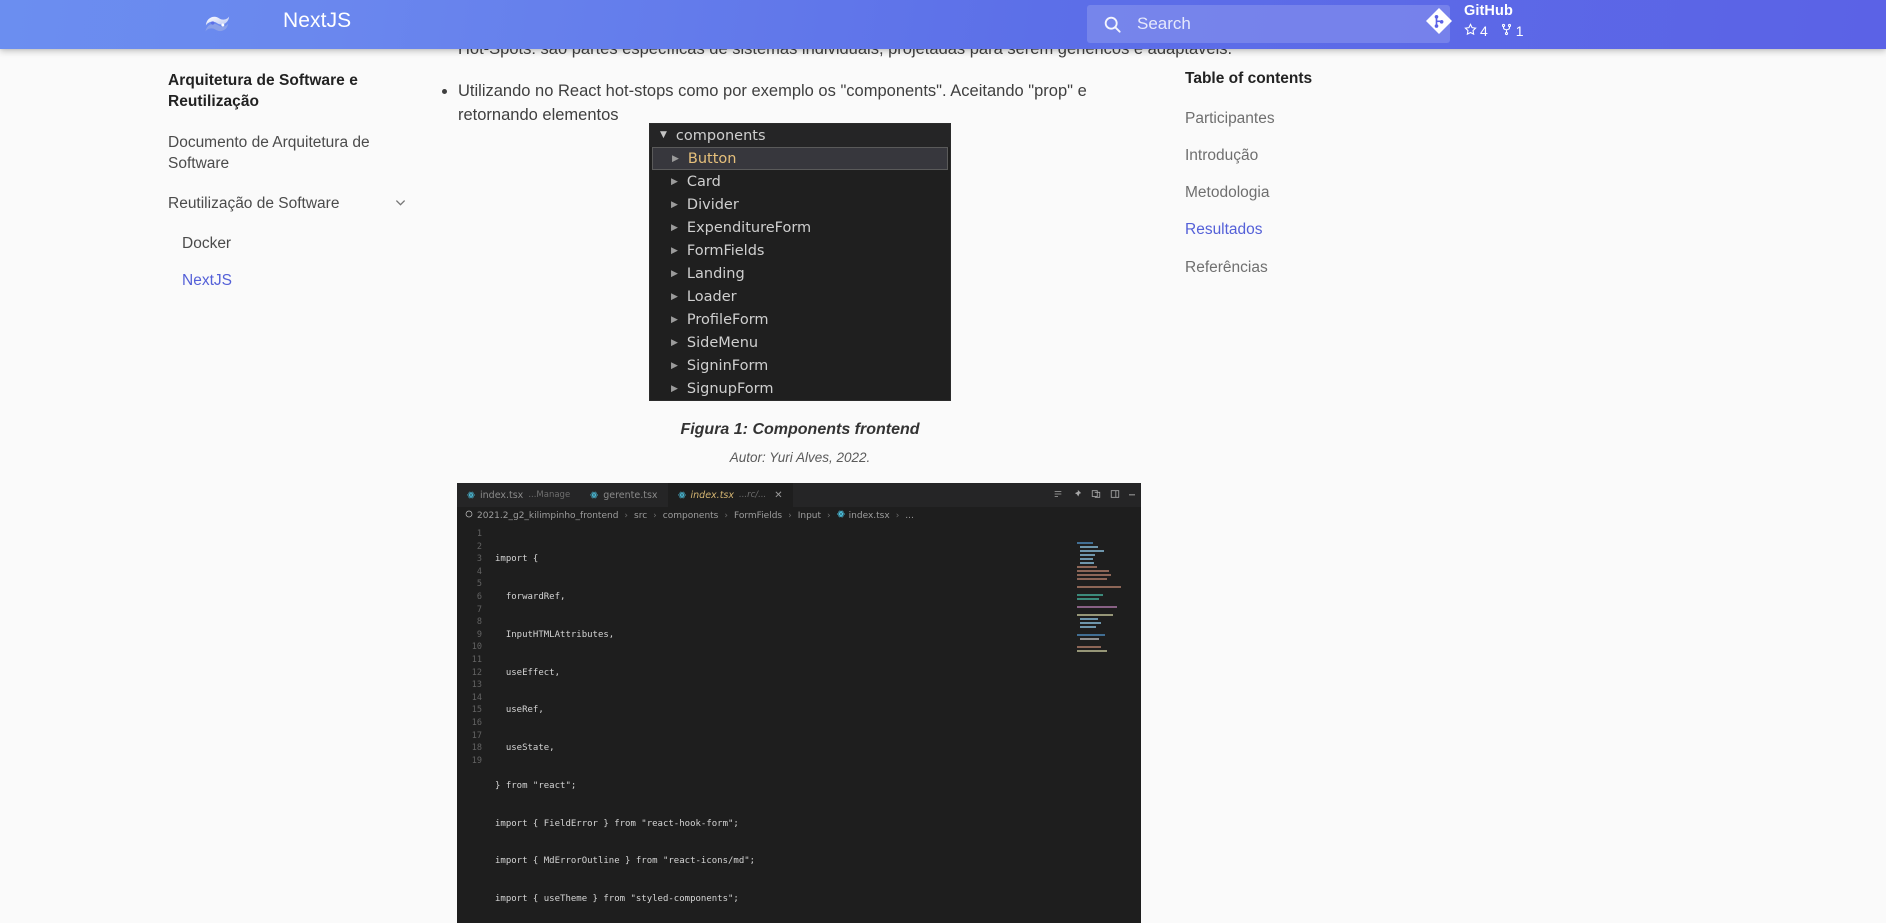 The width and height of the screenshot is (1886, 923). What do you see at coordinates (800, 204) in the screenshot?
I see `tree-item-divider: ▶ Divider` at bounding box center [800, 204].